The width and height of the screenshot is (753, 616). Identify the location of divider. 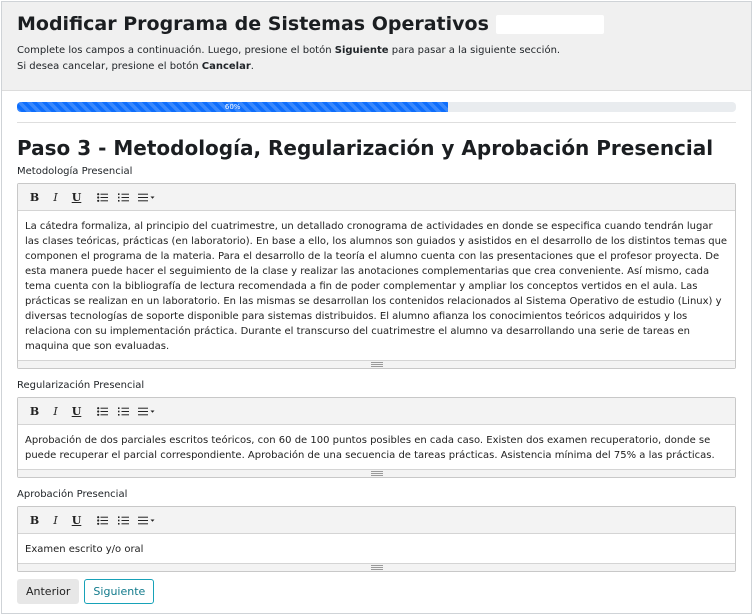
(376, 122).